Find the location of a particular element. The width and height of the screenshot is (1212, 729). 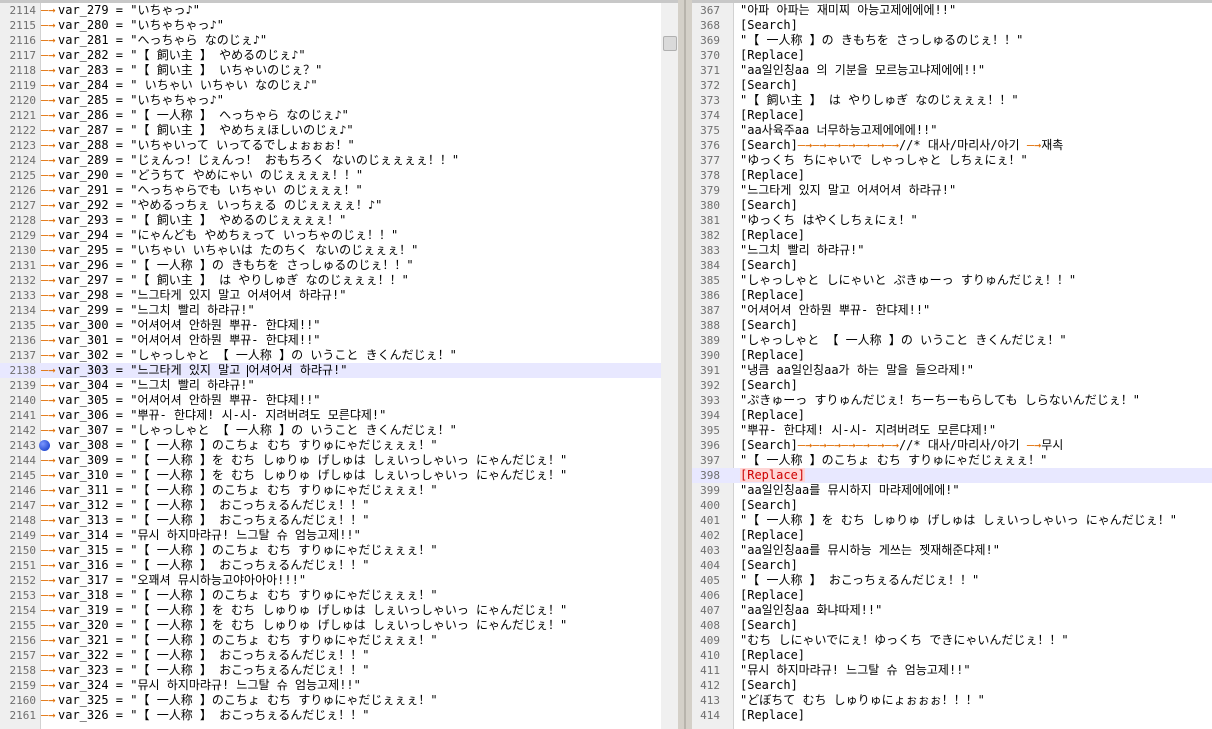

code-line: 2151 —→ var_316 = "【 一人称 】 おこっちぇるんだじぇ！！" is located at coordinates (339, 565).